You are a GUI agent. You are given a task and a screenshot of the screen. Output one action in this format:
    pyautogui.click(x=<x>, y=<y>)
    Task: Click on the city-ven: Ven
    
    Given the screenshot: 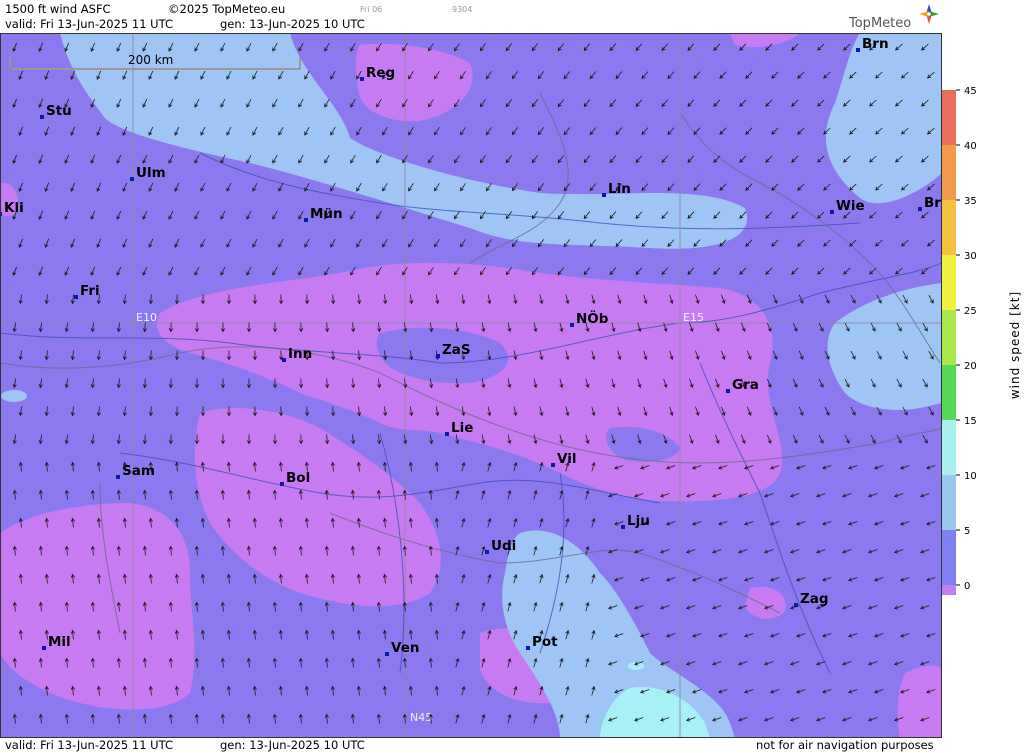 What is the action you would take?
    pyautogui.click(x=402, y=648)
    